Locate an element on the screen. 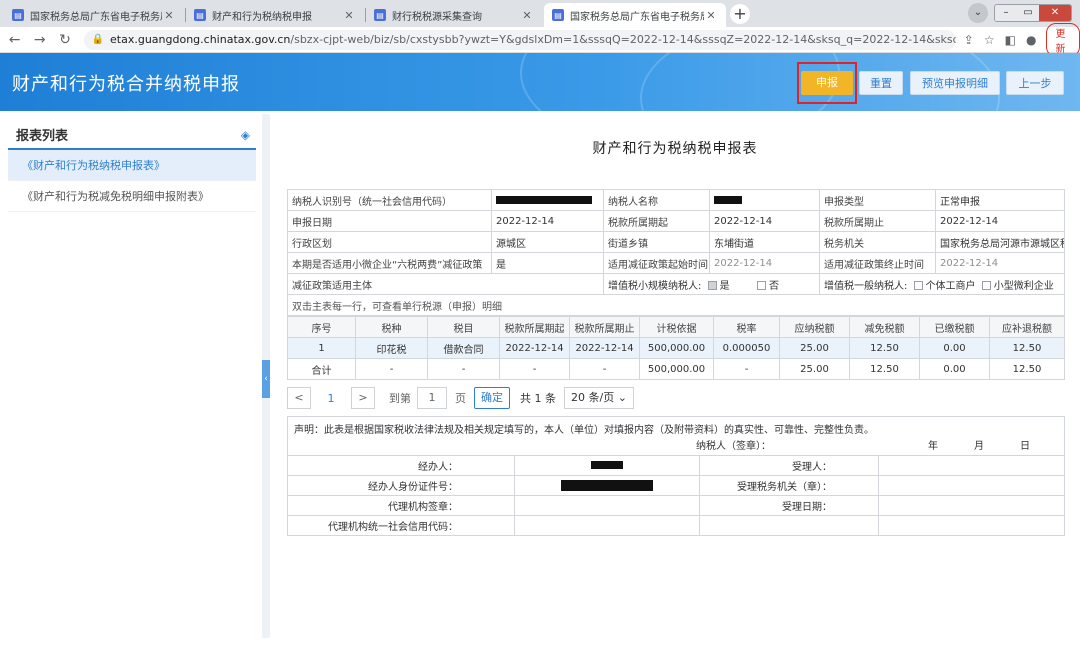  column-header: 计税依据 is located at coordinates (676, 327).